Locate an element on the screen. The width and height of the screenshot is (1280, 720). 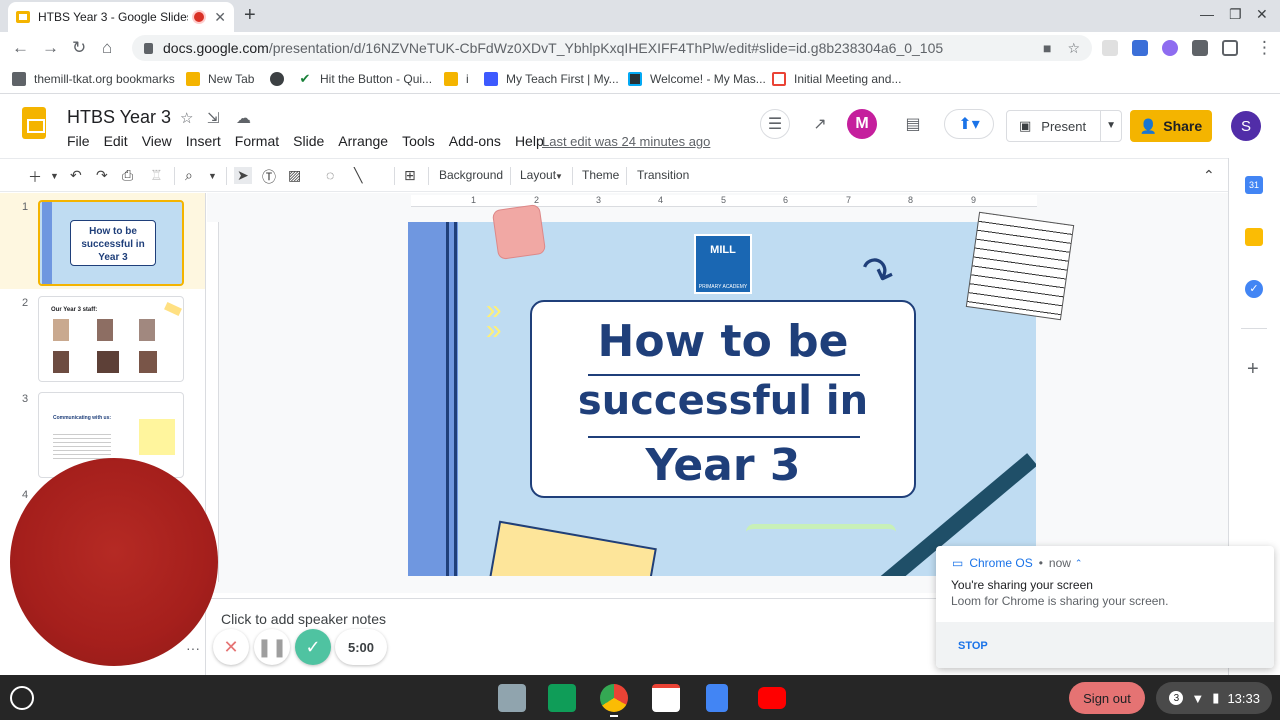
redo-icon: ↷ is located at coordinates (102, 175).